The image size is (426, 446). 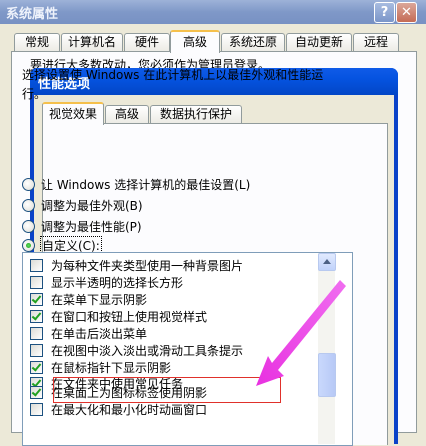 I want to click on list-item-label: 为每种文件夹类型使用一种背景图片, so click(x=147, y=266).